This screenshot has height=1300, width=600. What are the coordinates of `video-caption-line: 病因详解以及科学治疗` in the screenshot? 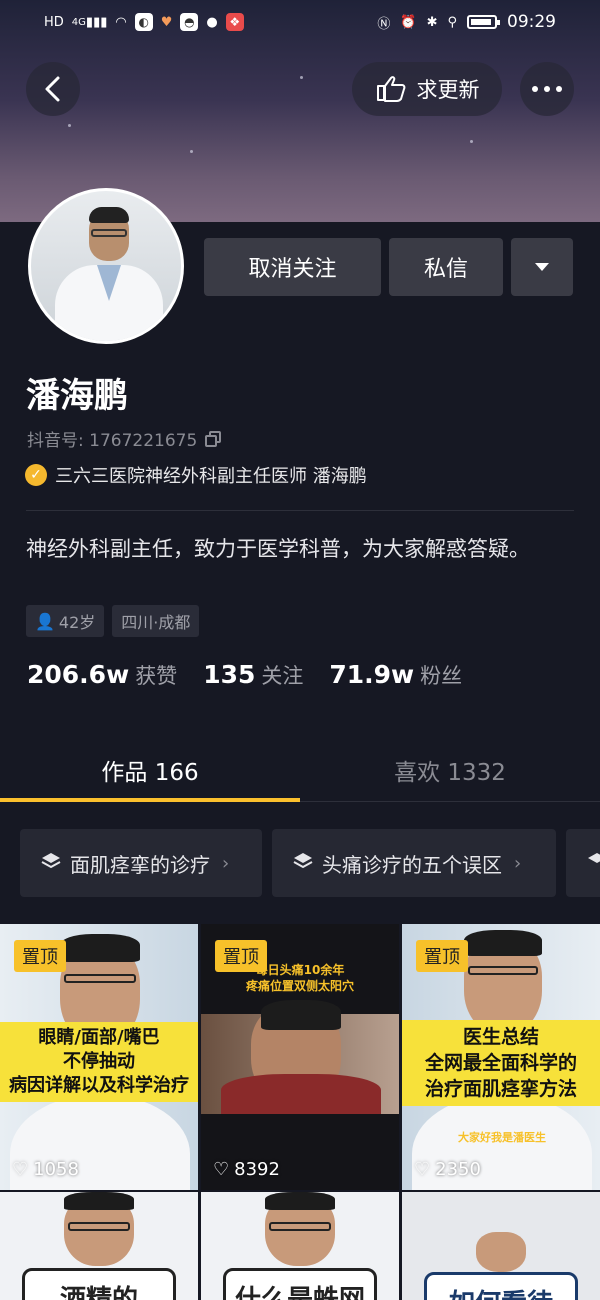 It's located at (99, 1085).